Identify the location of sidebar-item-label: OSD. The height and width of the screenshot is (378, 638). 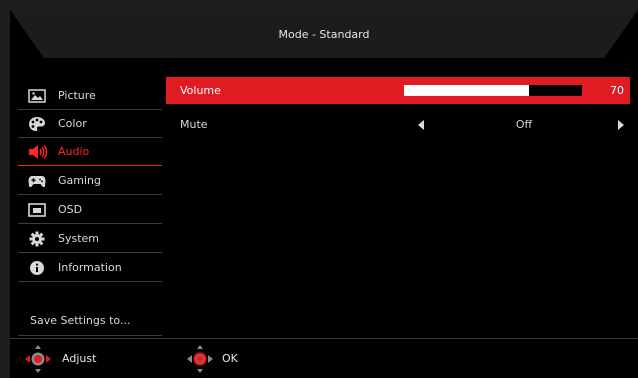
(70, 209).